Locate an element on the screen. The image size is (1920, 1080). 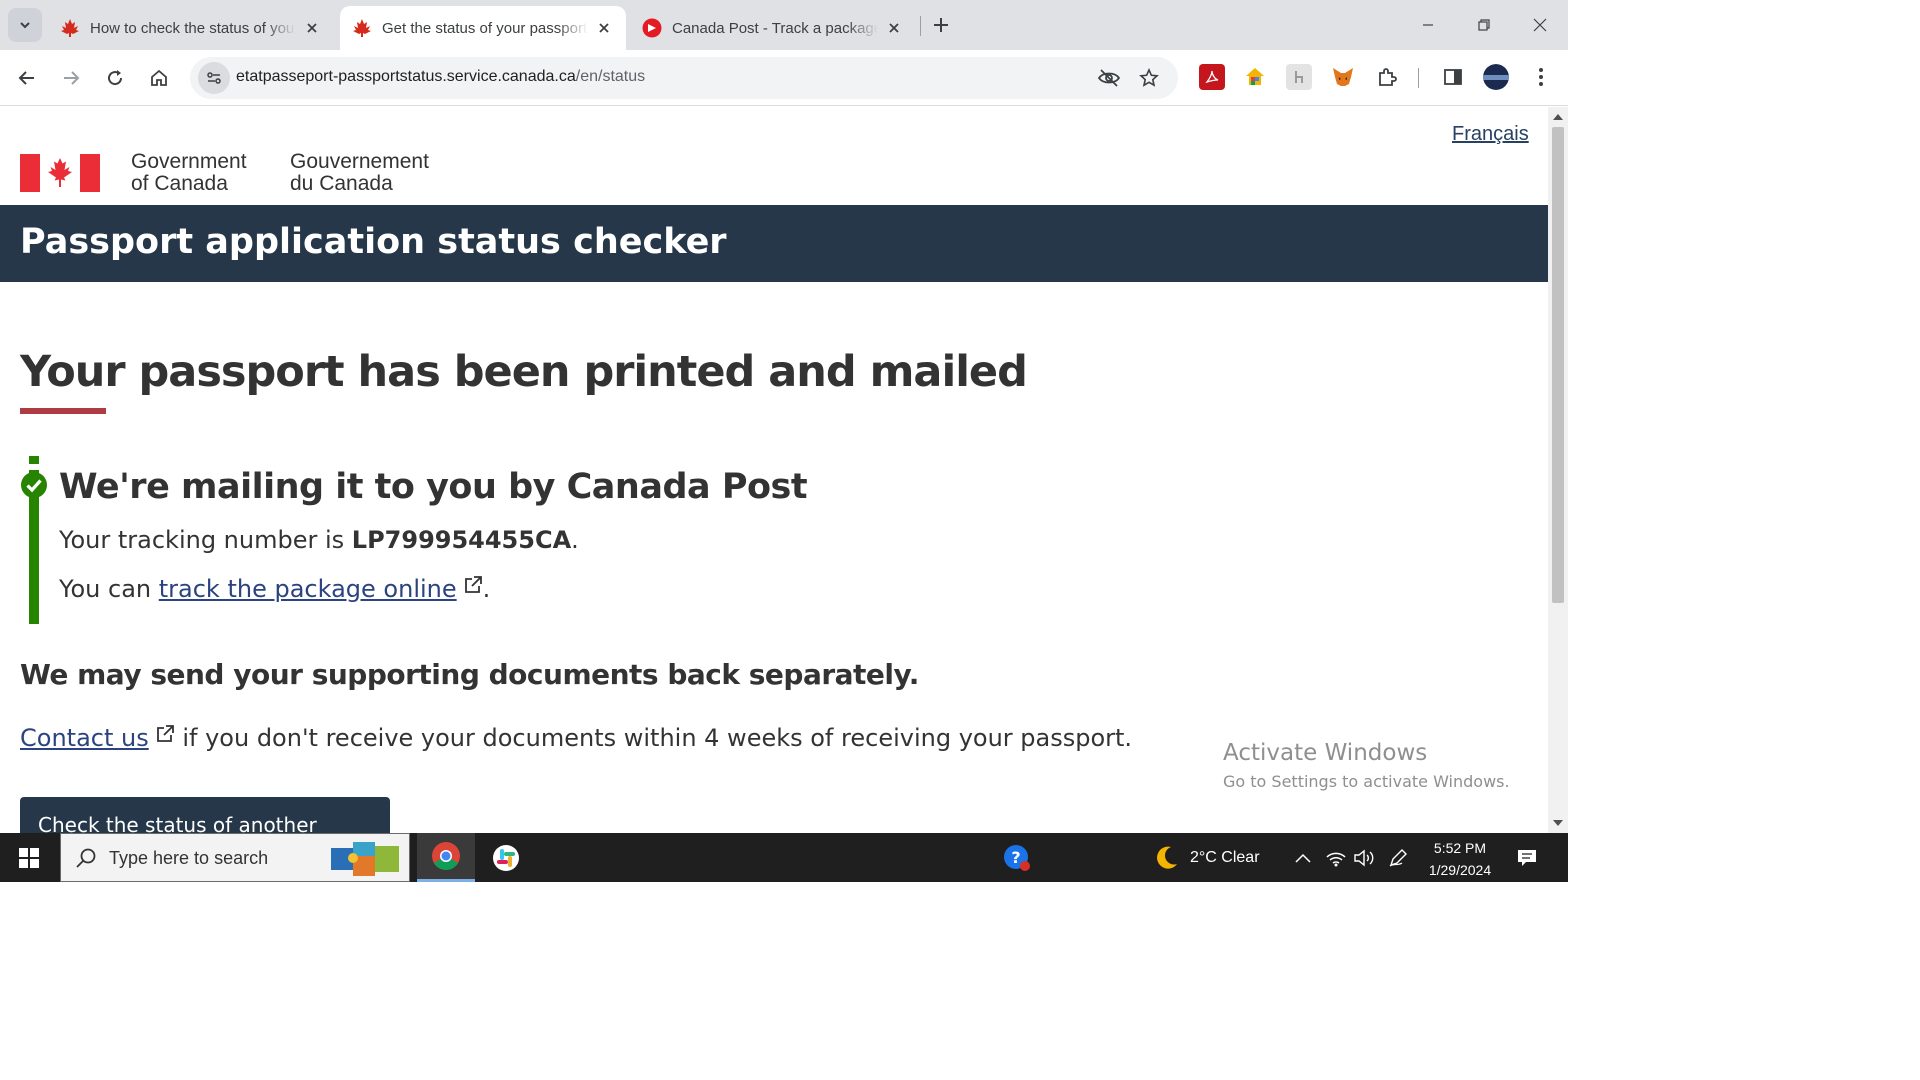
pen-icon is located at coordinates (1398, 857).